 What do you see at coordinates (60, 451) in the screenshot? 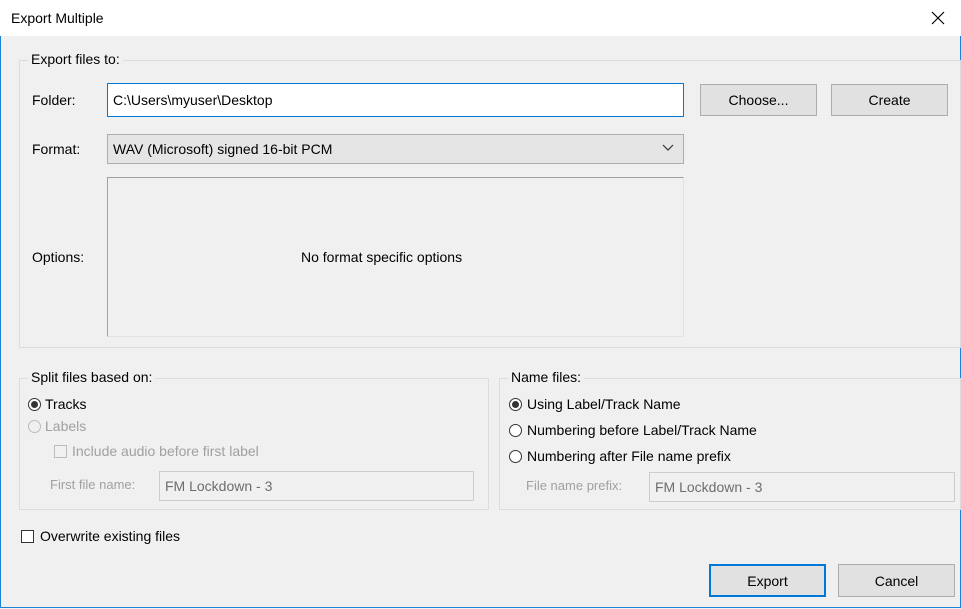
I see `include-audio-checkbox` at bounding box center [60, 451].